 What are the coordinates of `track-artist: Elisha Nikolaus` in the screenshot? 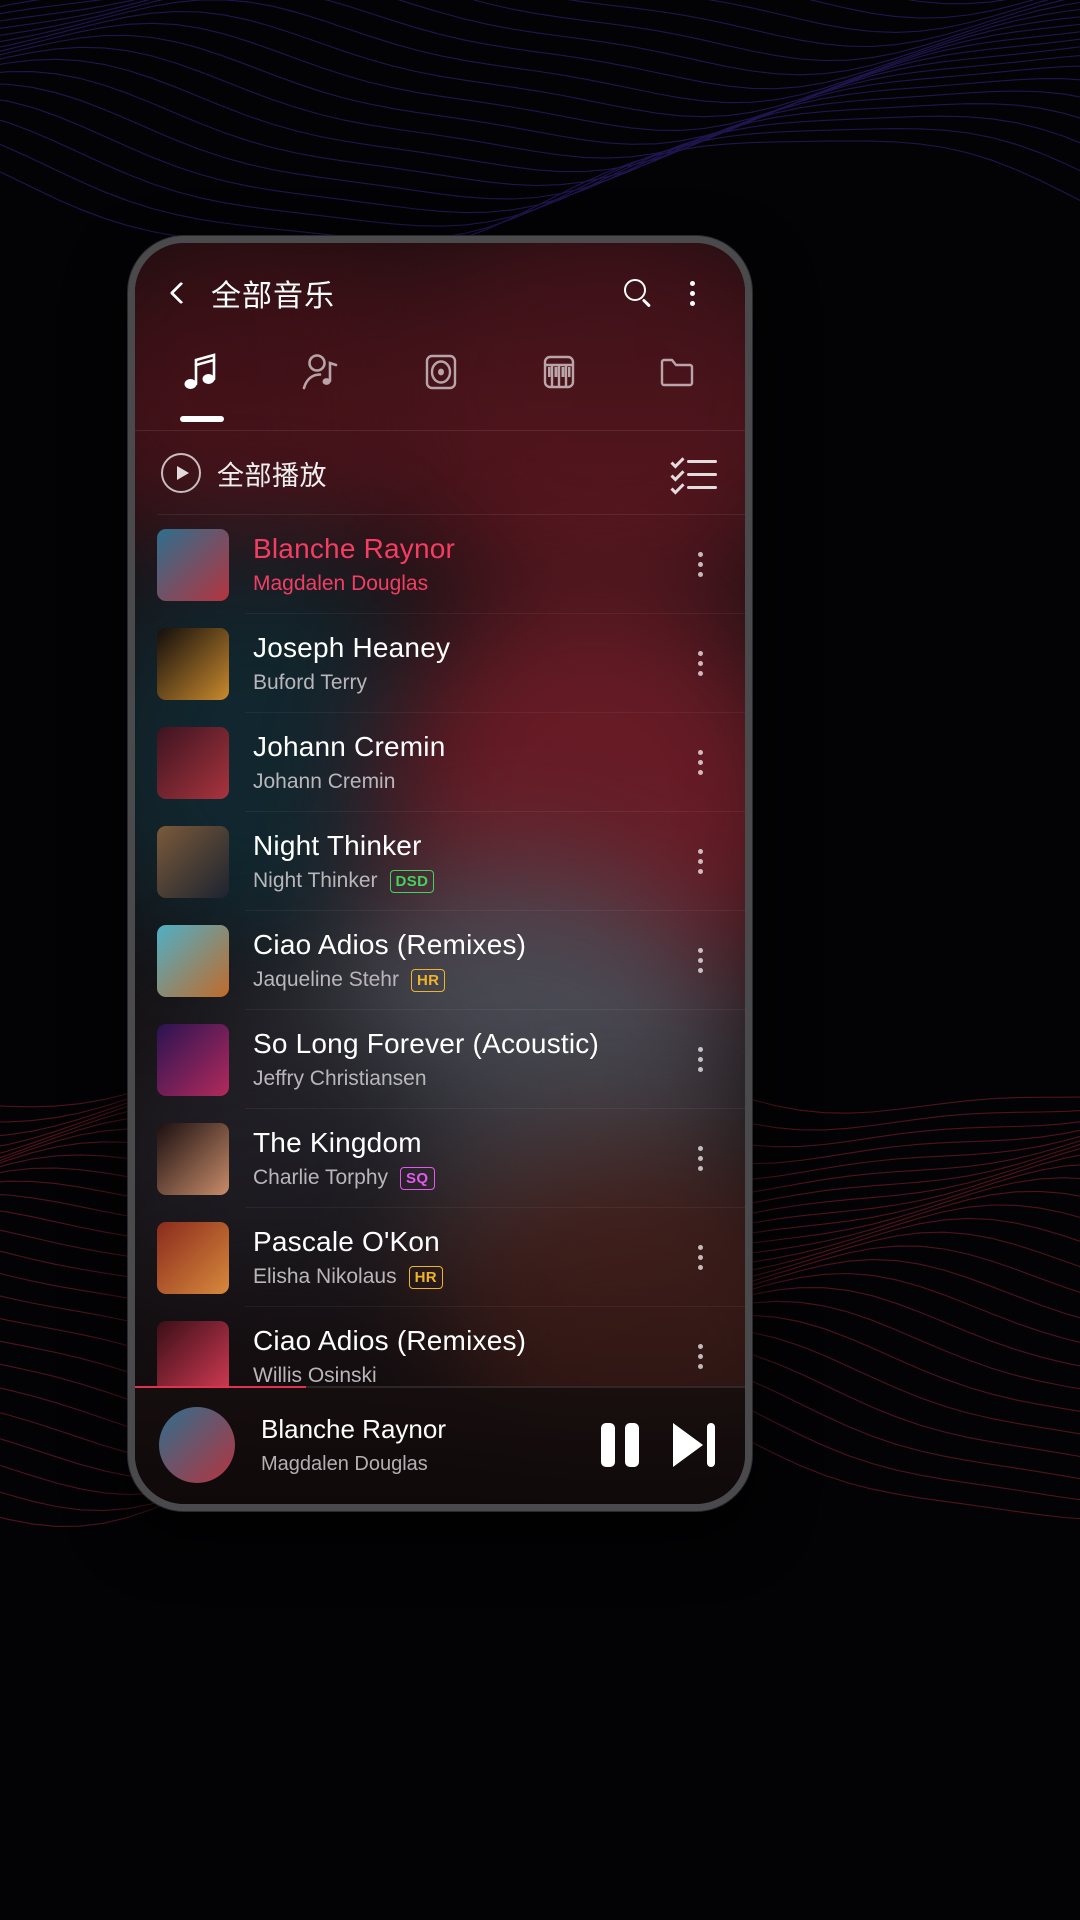 It's located at (325, 1276).